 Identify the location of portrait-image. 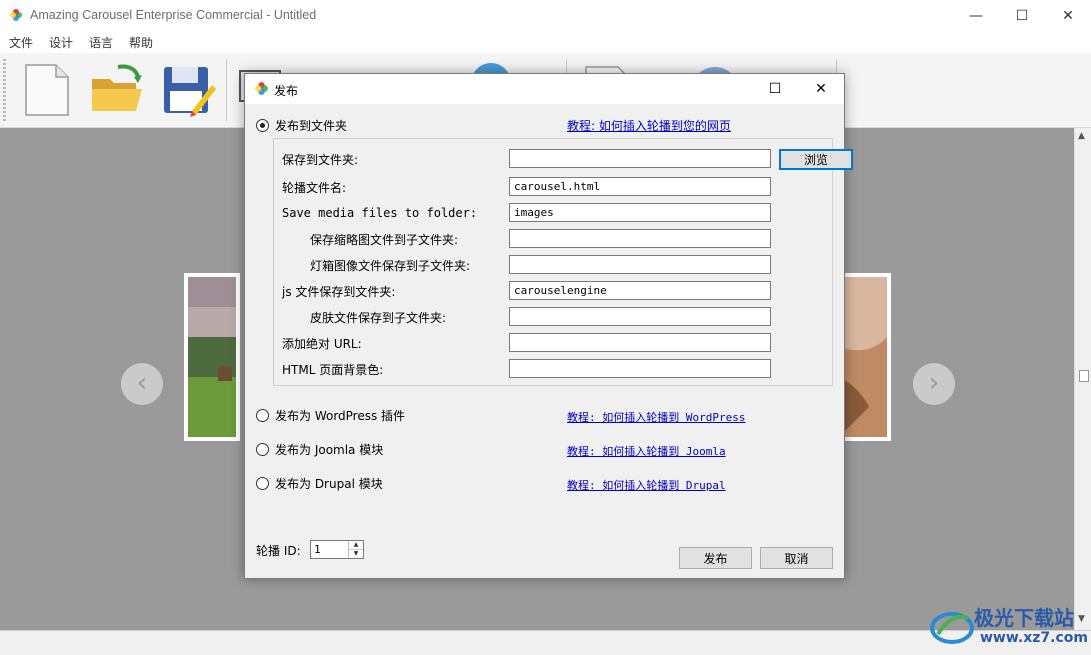
(863, 357).